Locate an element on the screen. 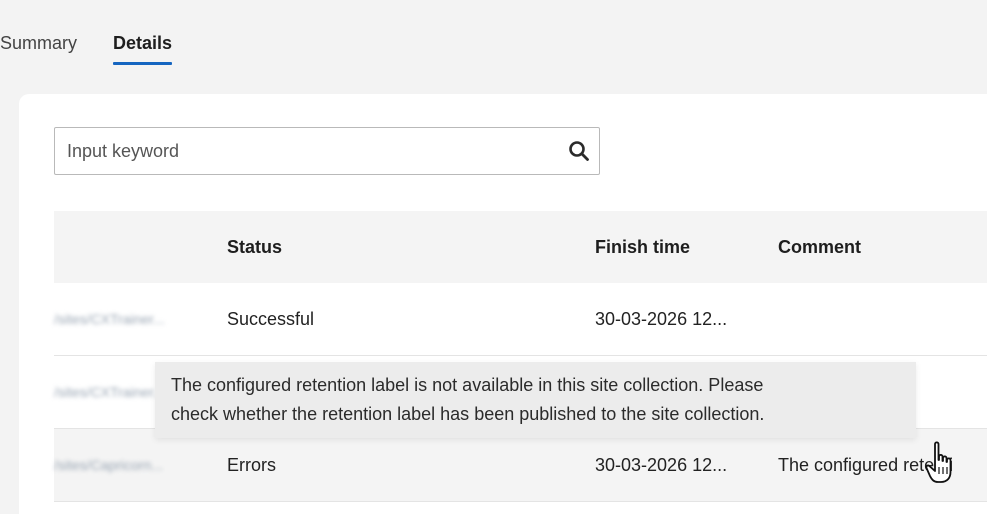 Image resolution: width=987 pixels, height=514 pixels. search-box is located at coordinates (327, 151).